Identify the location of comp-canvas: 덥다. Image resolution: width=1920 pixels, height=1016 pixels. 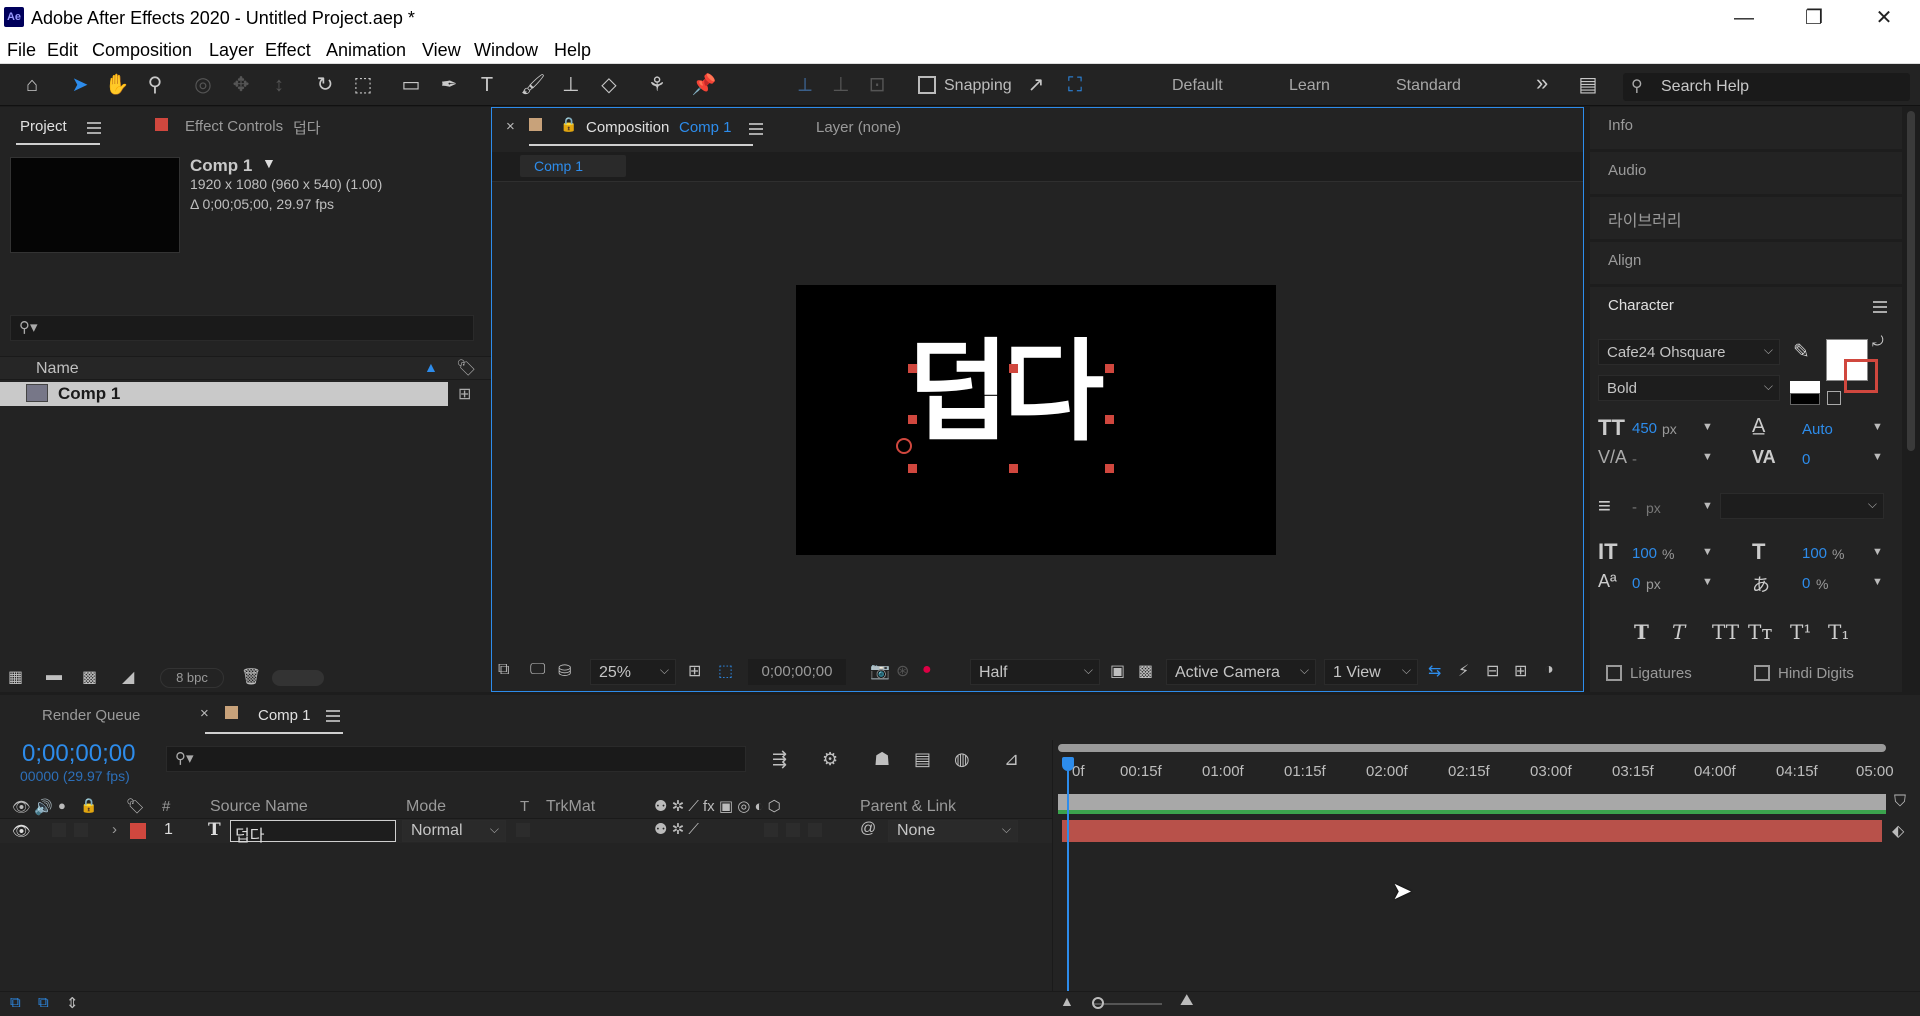
(1036, 420).